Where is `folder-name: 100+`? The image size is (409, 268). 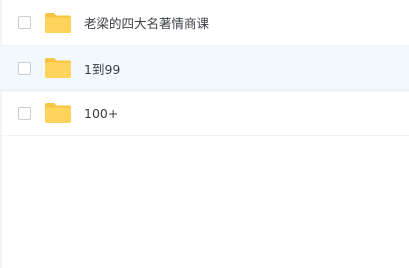
folder-name: 100+ is located at coordinates (101, 113).